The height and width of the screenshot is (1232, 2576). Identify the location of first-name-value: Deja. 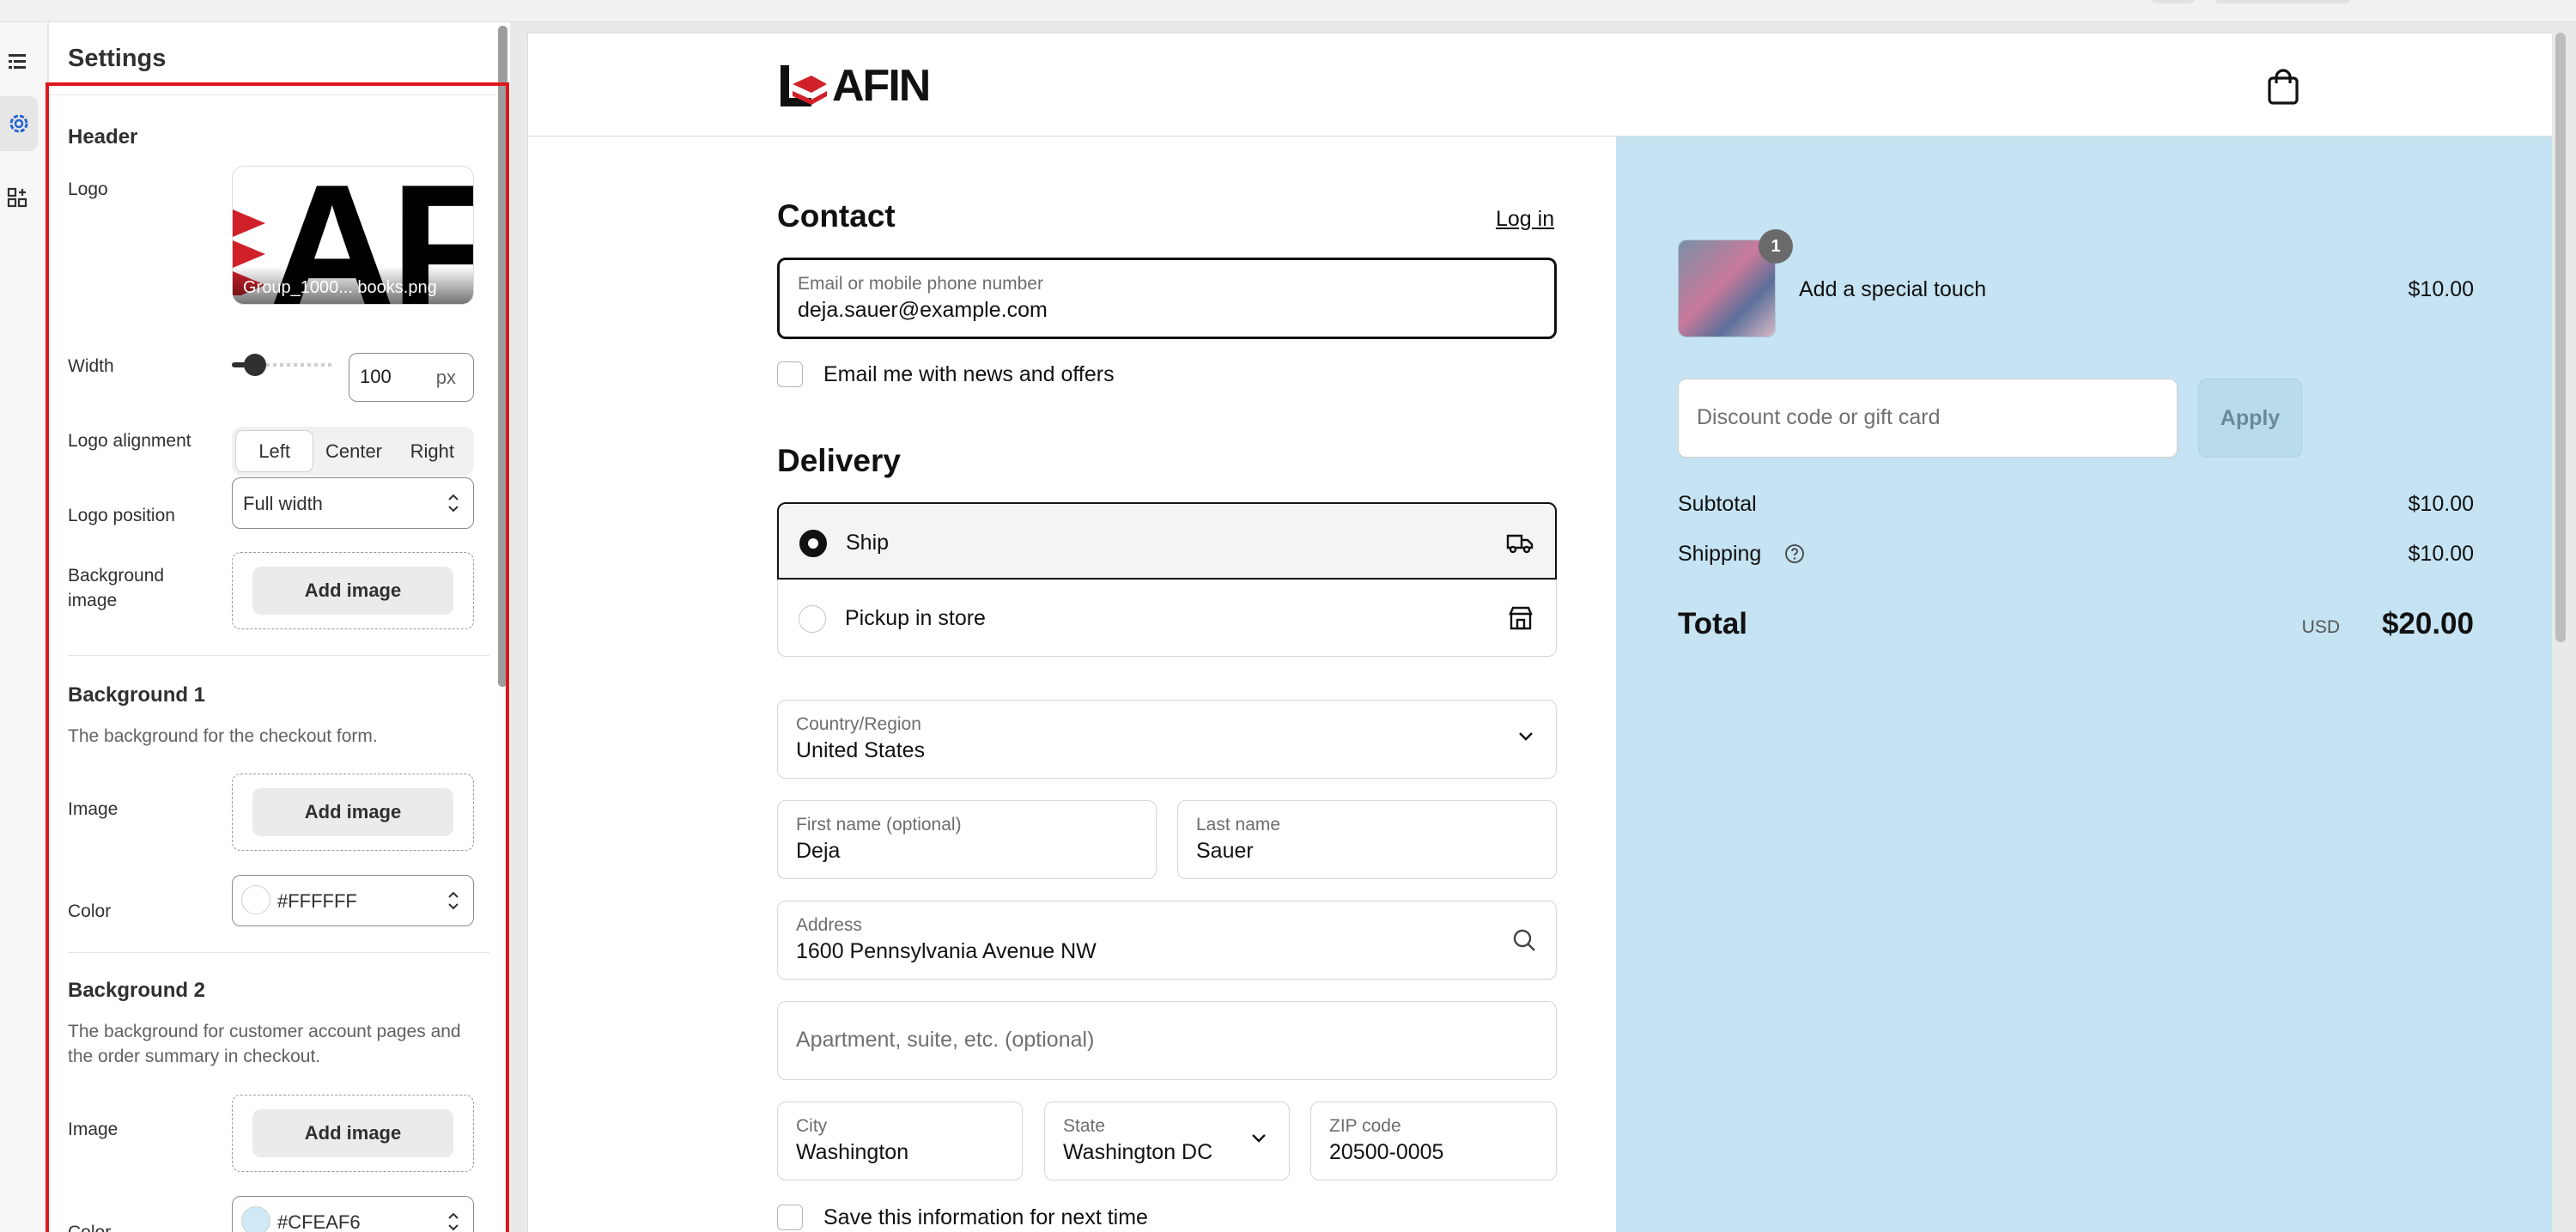
(819, 851).